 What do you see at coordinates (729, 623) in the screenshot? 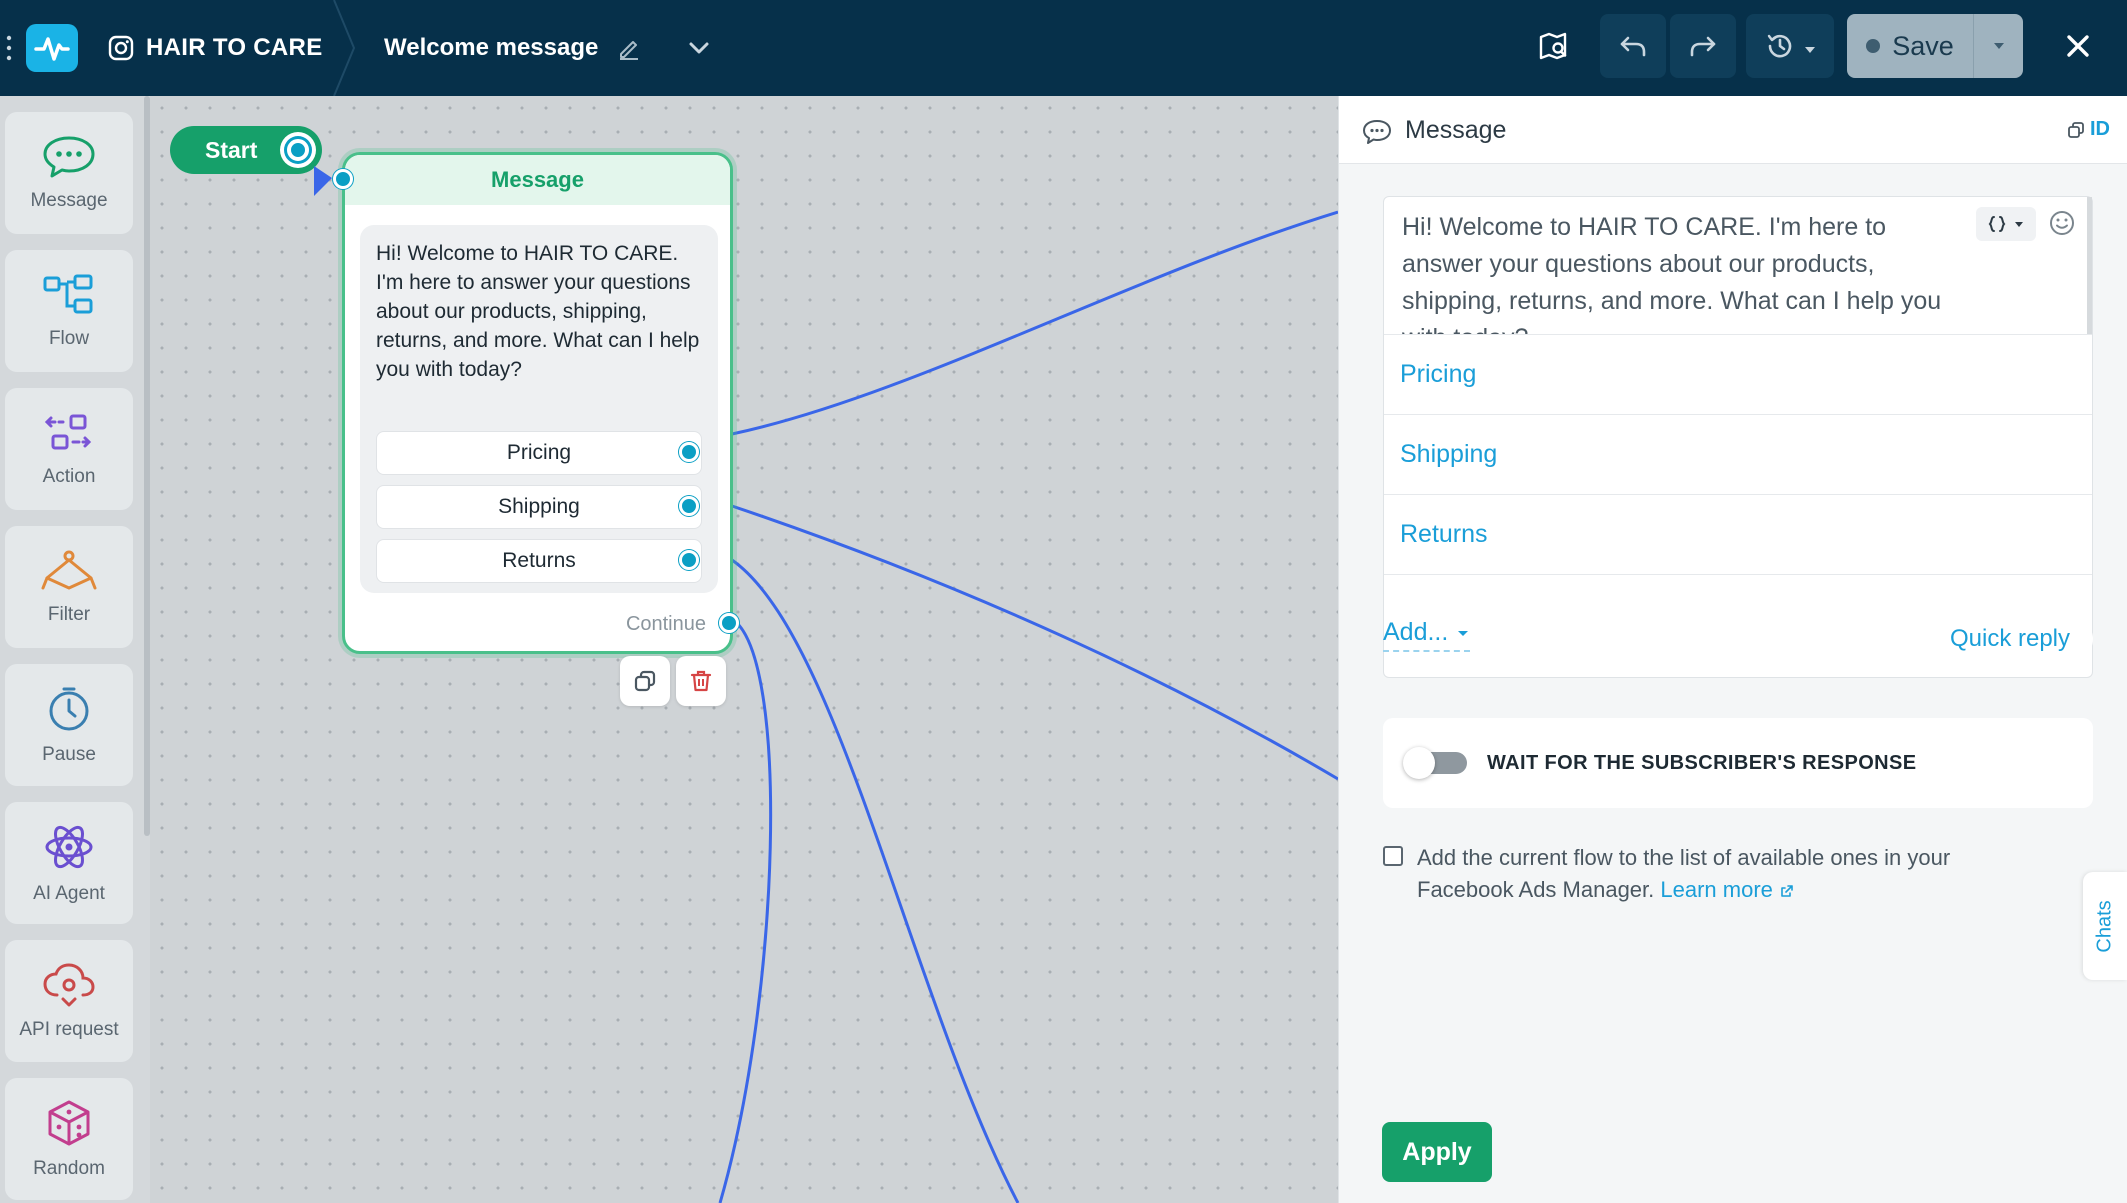
I see `continue-port` at bounding box center [729, 623].